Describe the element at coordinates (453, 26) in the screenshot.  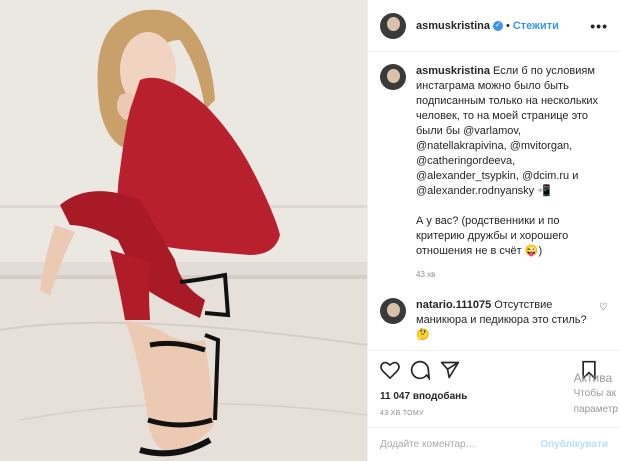
I see `author-username: asmuskristina` at that location.